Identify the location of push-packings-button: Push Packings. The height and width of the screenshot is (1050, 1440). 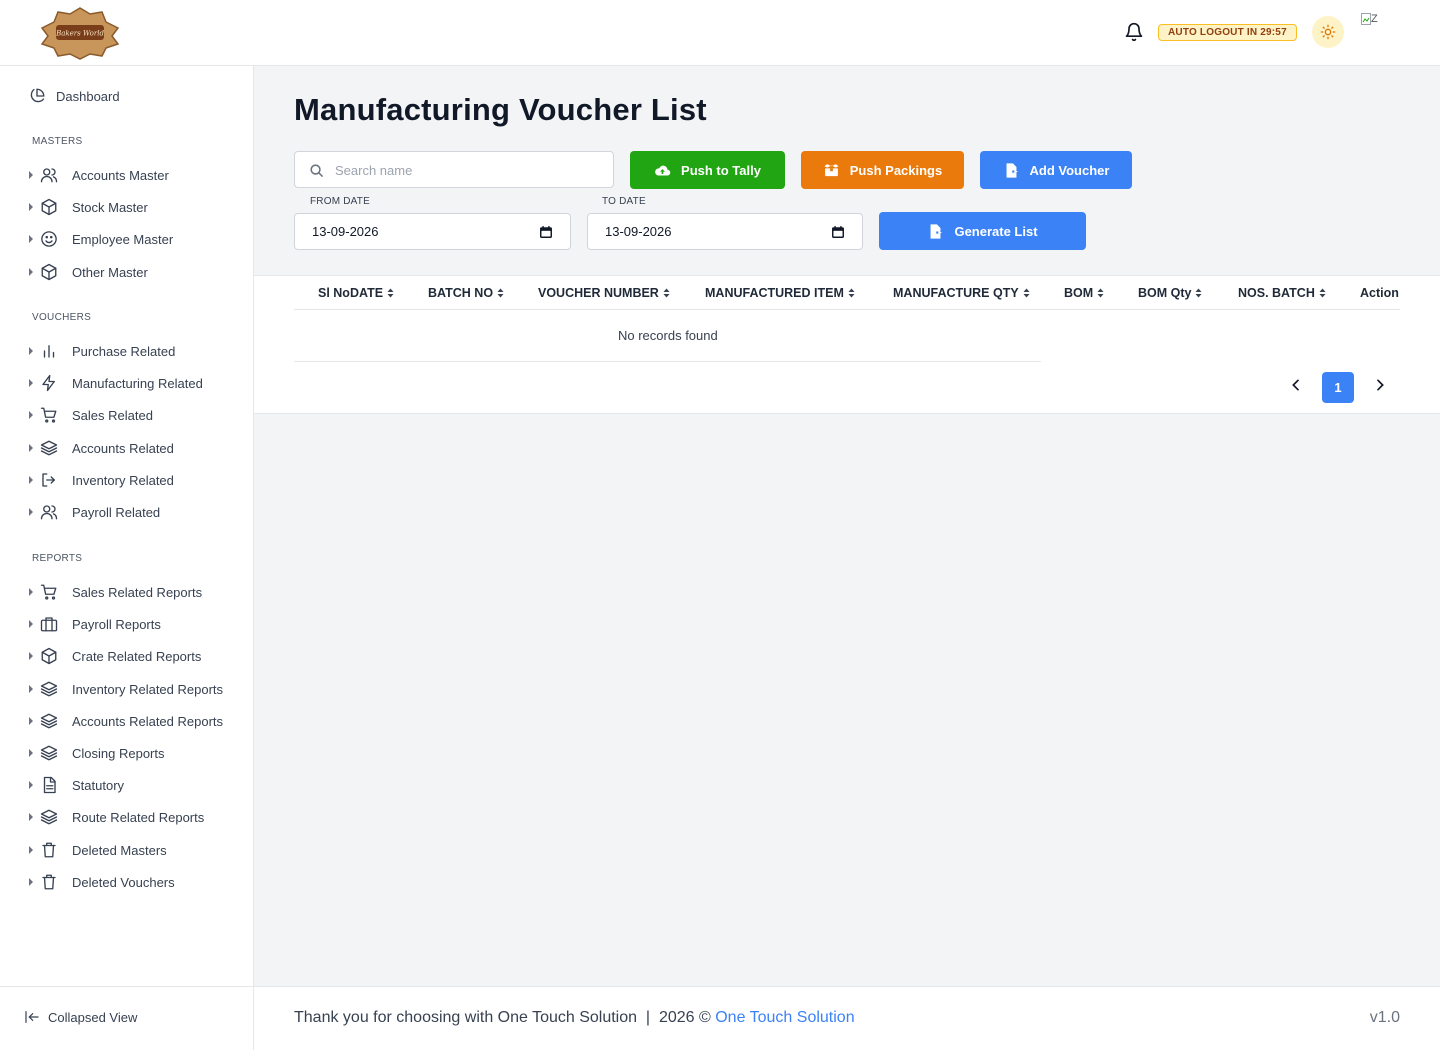
(882, 170).